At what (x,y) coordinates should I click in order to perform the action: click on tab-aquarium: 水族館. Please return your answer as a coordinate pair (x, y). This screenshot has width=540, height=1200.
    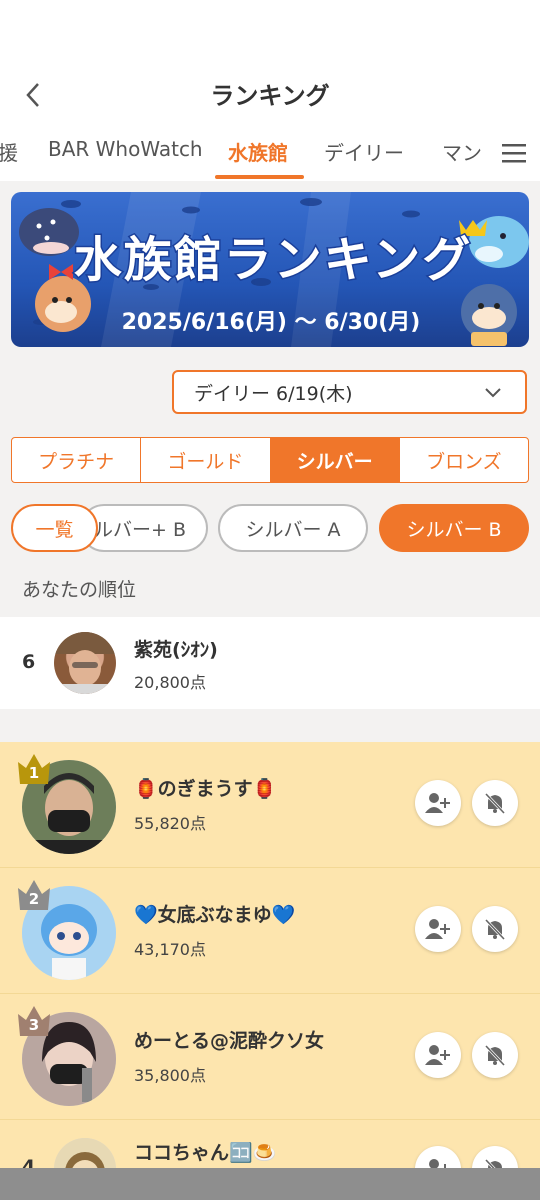
    Looking at the image, I should click on (258, 151).